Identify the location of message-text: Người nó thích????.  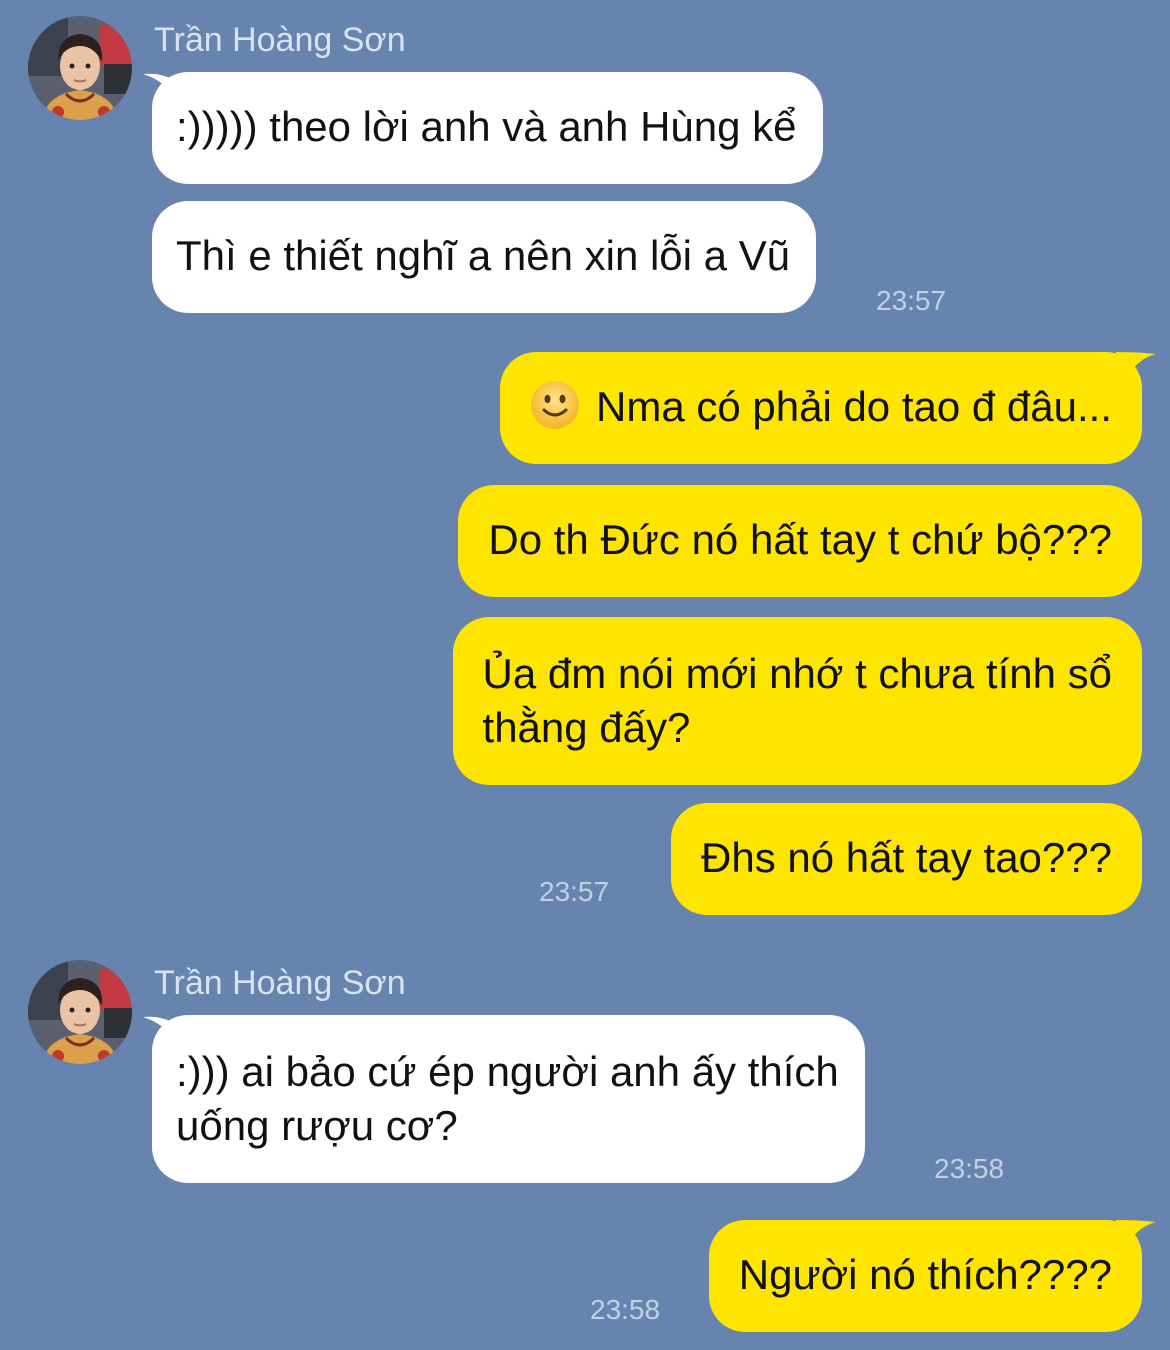
(925, 1274).